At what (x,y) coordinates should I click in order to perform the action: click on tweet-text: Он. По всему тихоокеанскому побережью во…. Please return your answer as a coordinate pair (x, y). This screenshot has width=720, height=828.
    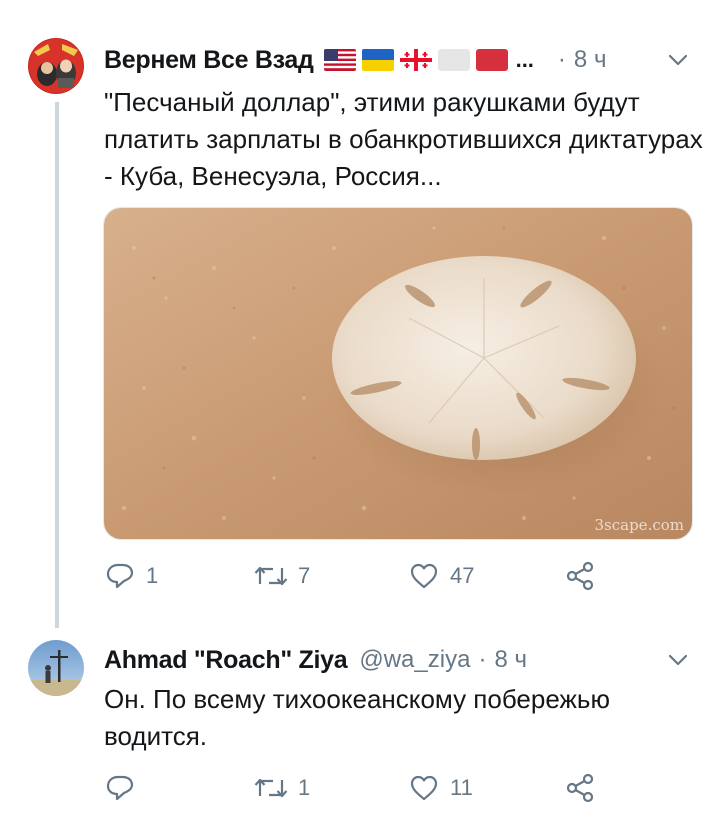
    Looking at the image, I should click on (357, 717).